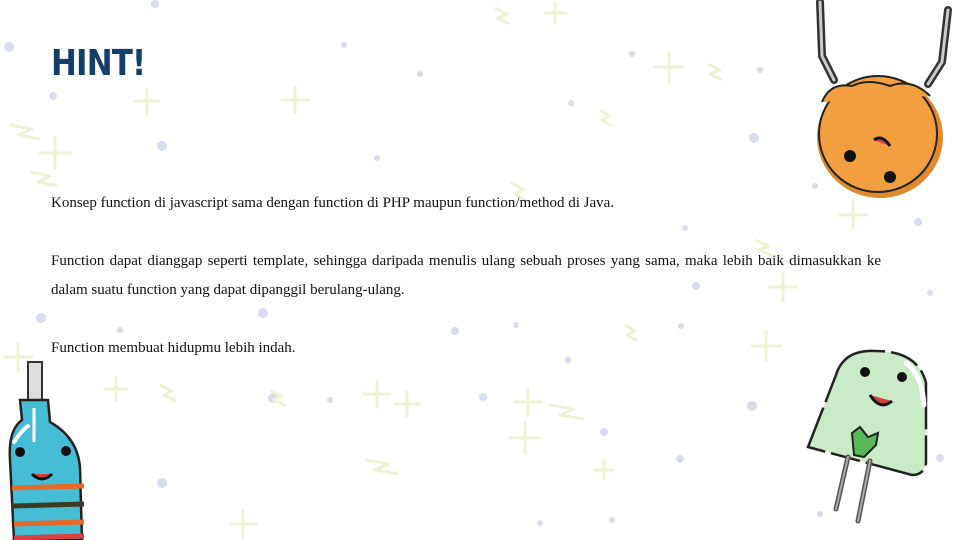 This screenshot has width=960, height=540. I want to click on capacitor-character, so click(884, 99).